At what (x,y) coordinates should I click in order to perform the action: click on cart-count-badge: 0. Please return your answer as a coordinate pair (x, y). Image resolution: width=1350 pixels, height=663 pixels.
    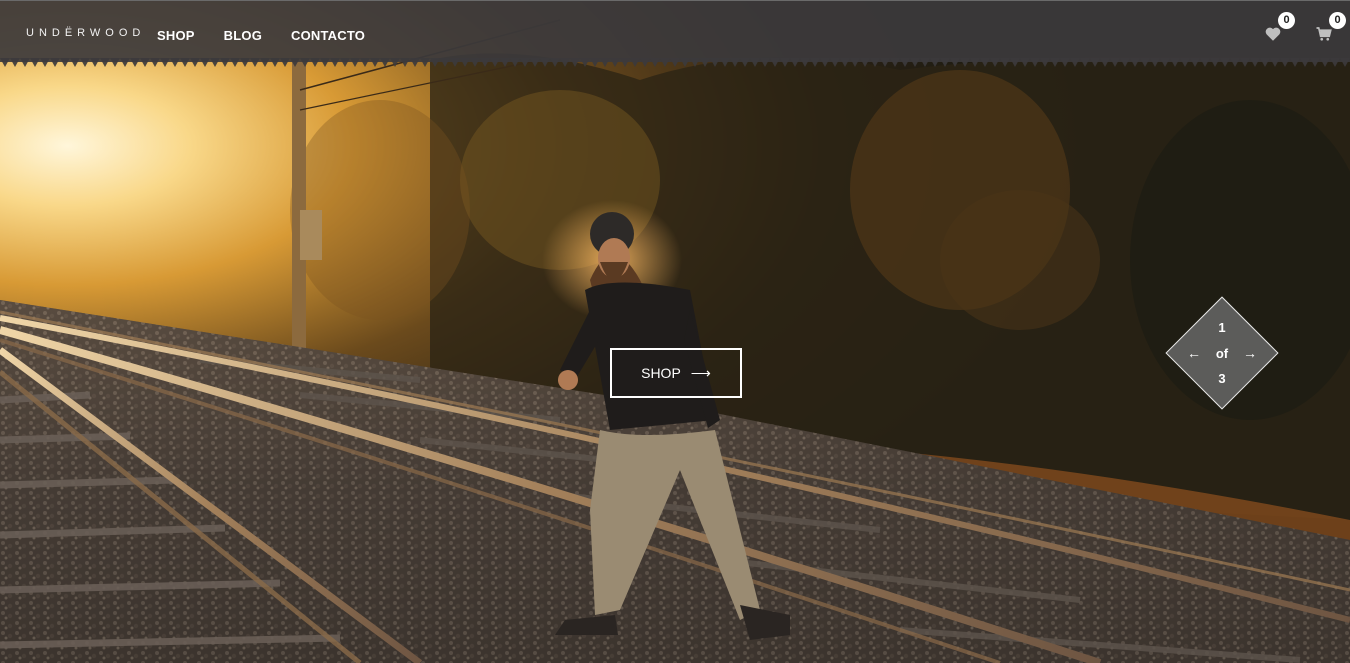
    Looking at the image, I should click on (1337, 20).